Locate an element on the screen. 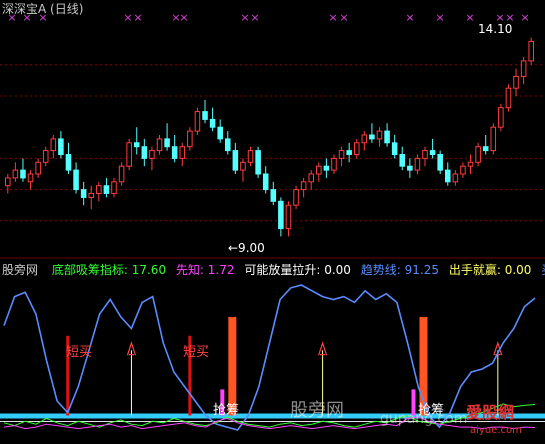 This screenshot has height=444, width=545. prophet-value: 1.72 is located at coordinates (221, 270).